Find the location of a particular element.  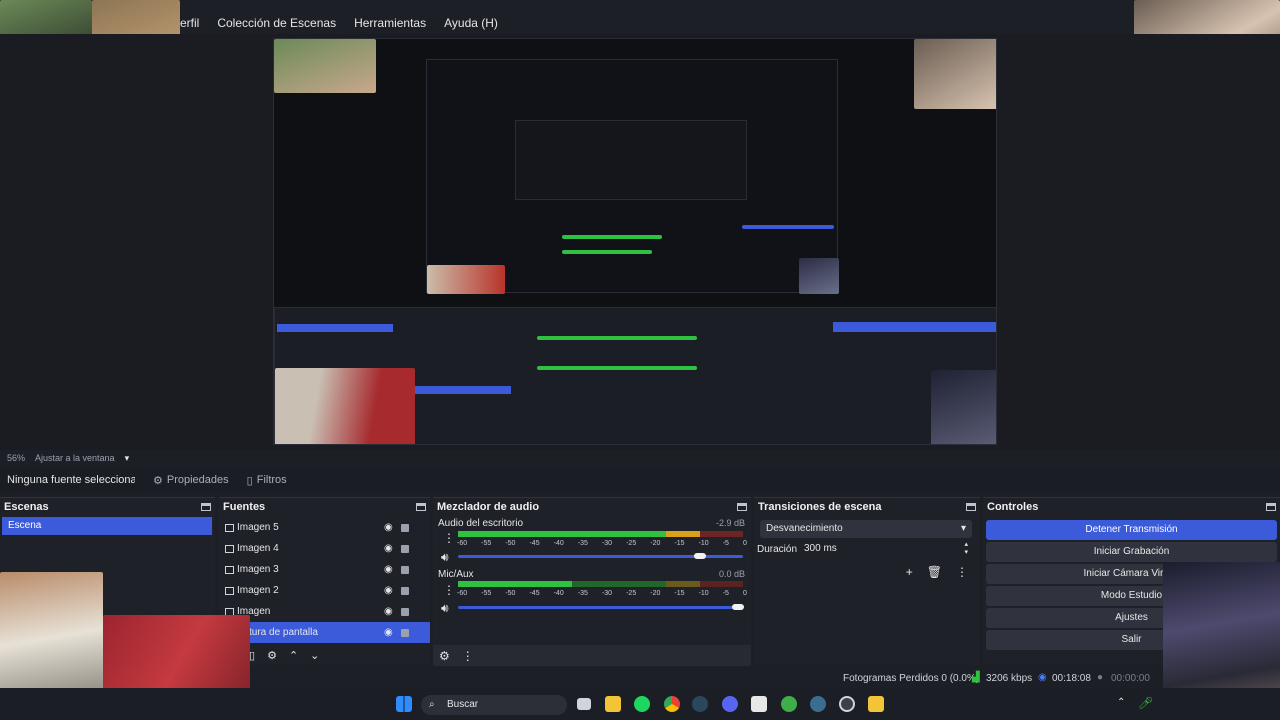

scale-tick: -45 is located at coordinates (534, 593).